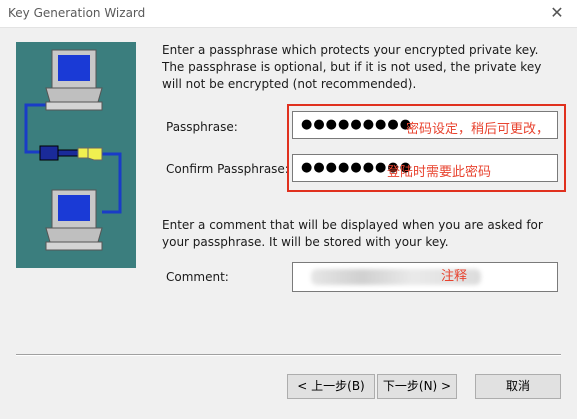  Describe the element at coordinates (454, 276) in the screenshot. I see `comment-annotation: 注释` at that location.